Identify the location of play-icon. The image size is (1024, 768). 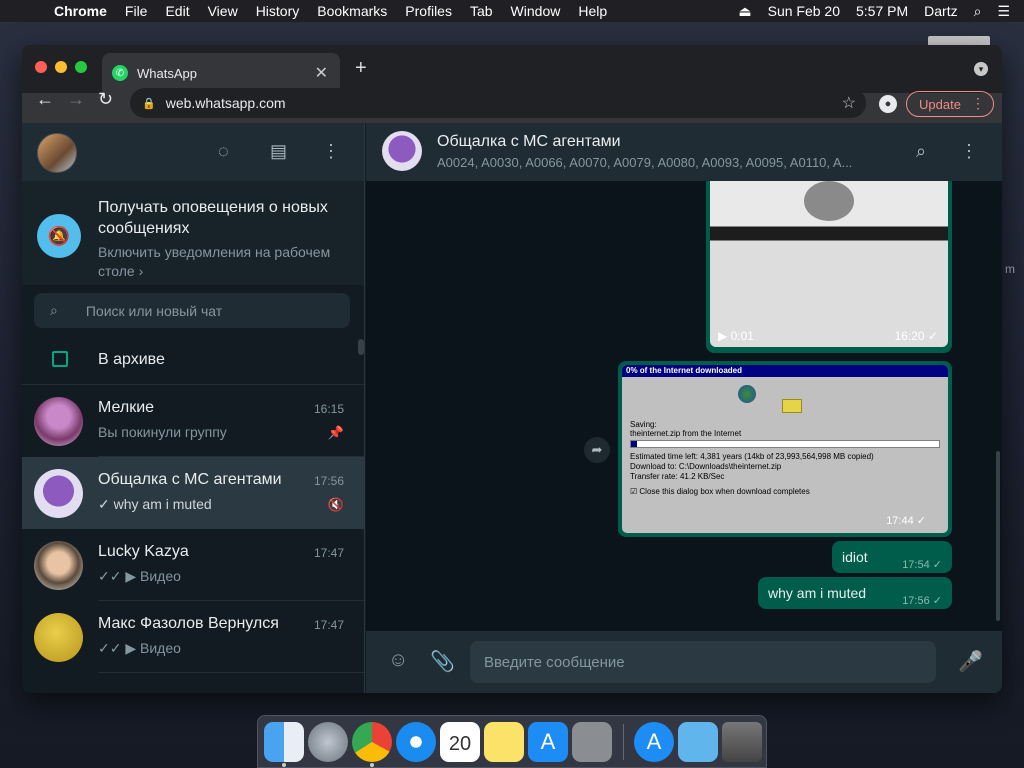
(829, 201).